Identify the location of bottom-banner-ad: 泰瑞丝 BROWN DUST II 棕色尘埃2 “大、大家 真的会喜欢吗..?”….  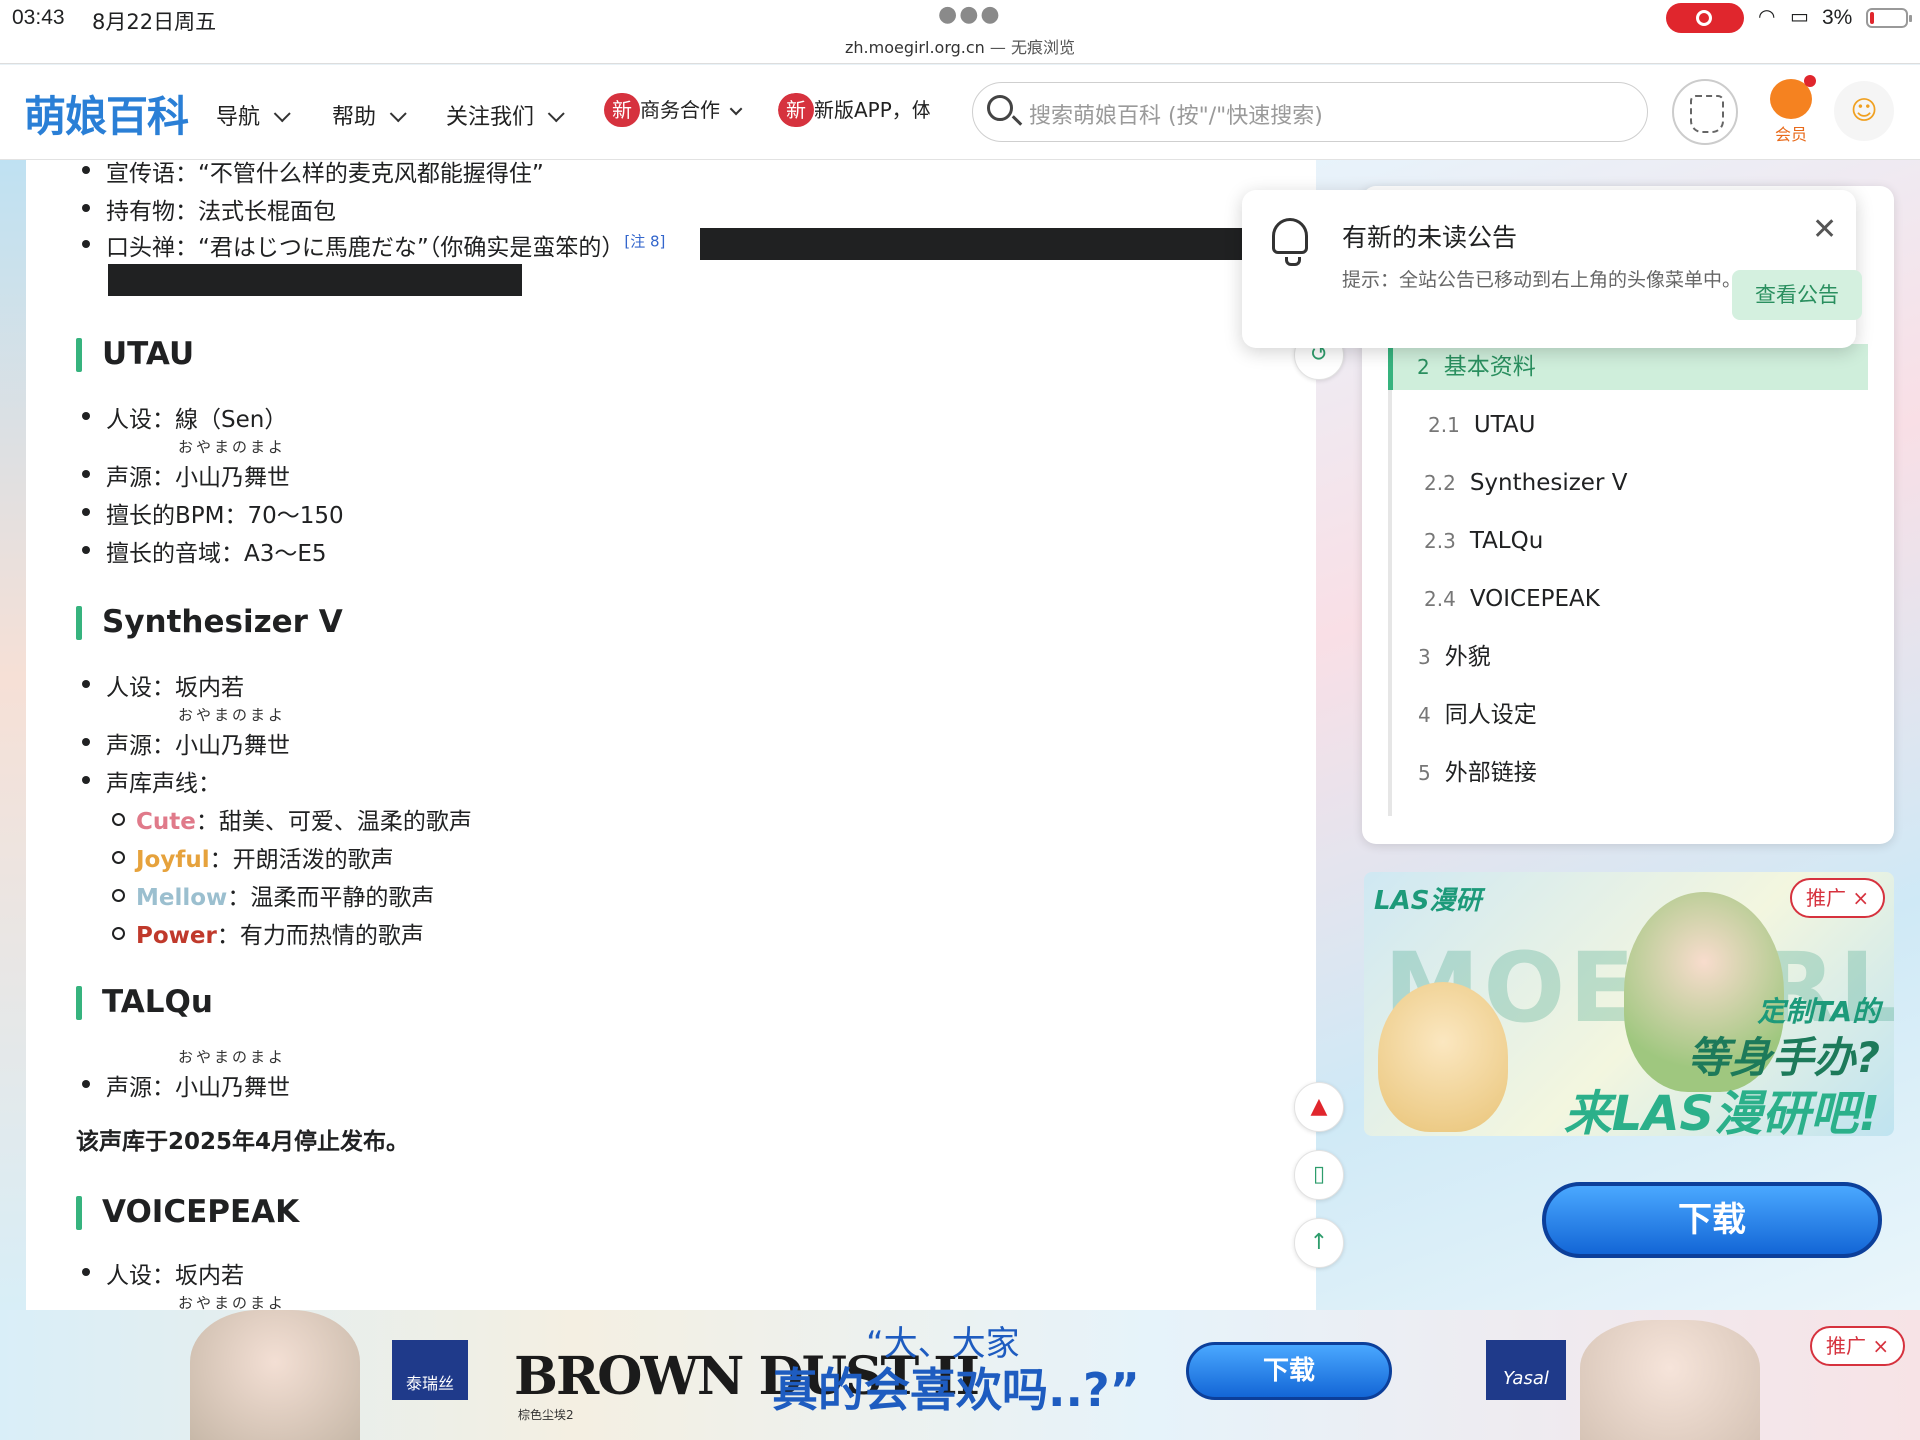
(960, 1375).